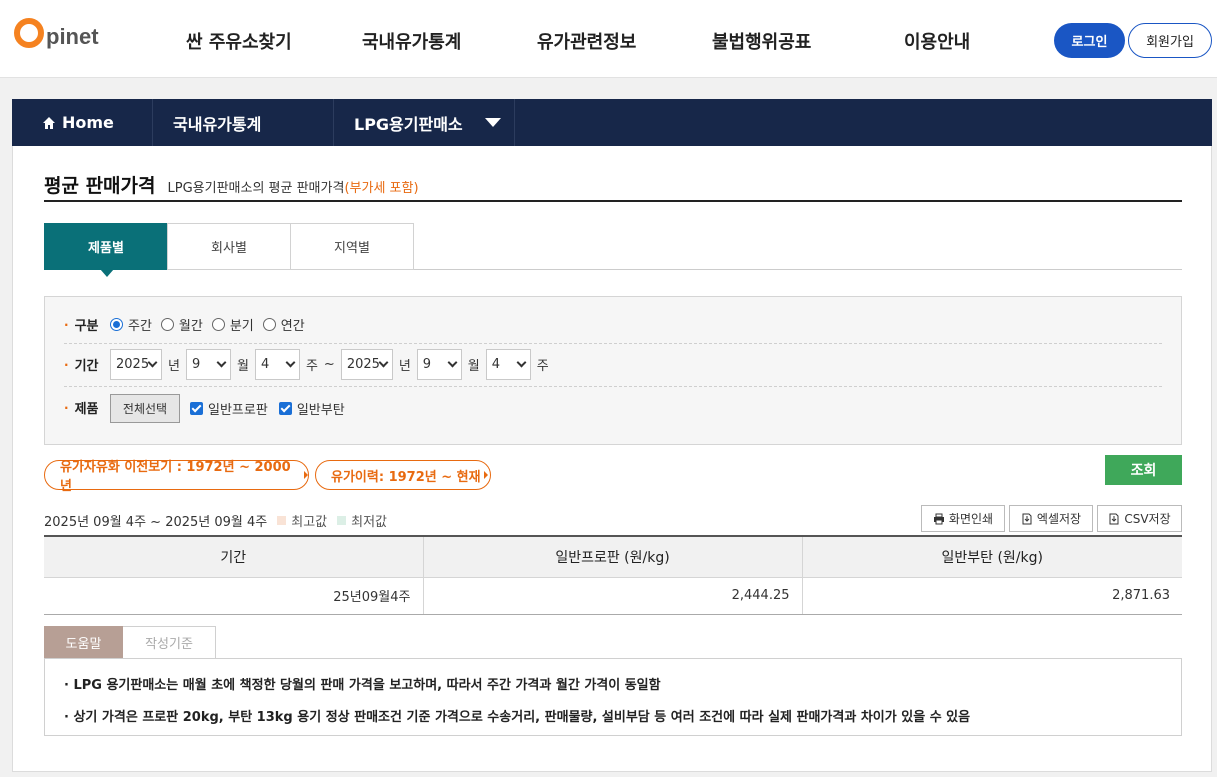  I want to click on history-price-link: 유가이력: 1972년 ~ 현재, so click(403, 475).